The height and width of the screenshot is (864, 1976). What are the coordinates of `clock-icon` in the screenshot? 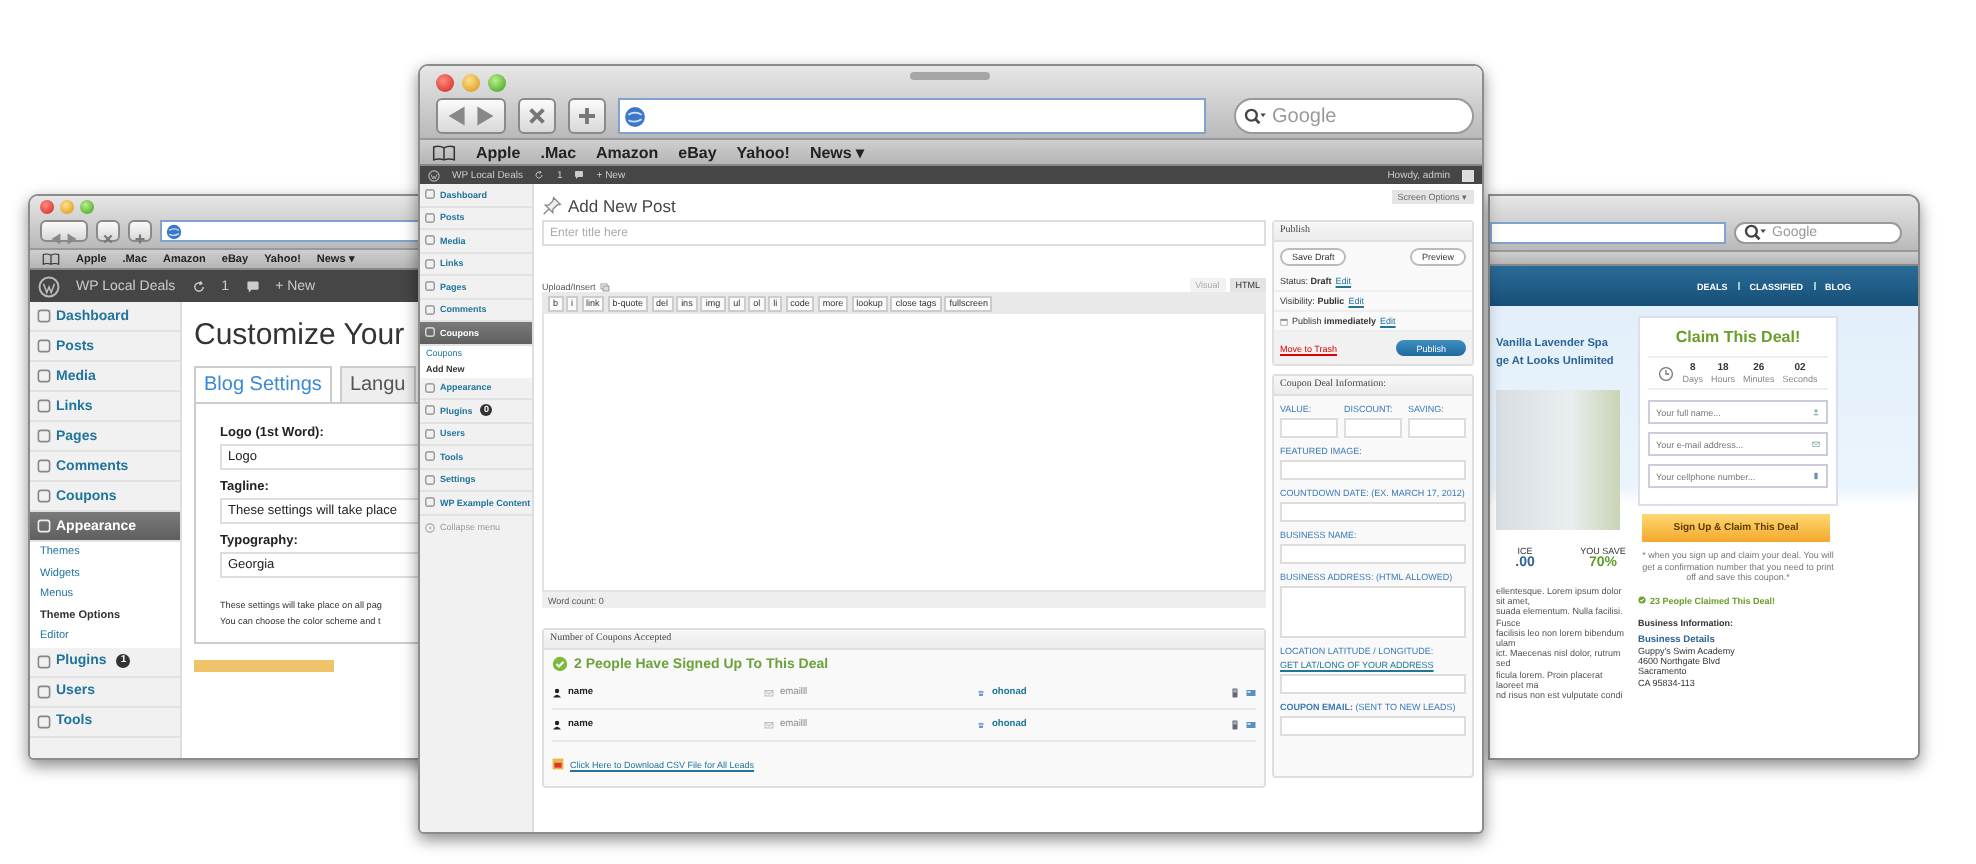 It's located at (1666, 373).